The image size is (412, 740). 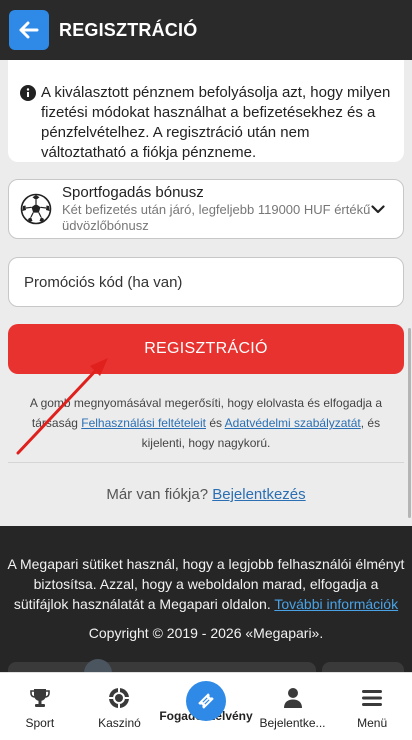 What do you see at coordinates (206, 462) in the screenshot?
I see `divider` at bounding box center [206, 462].